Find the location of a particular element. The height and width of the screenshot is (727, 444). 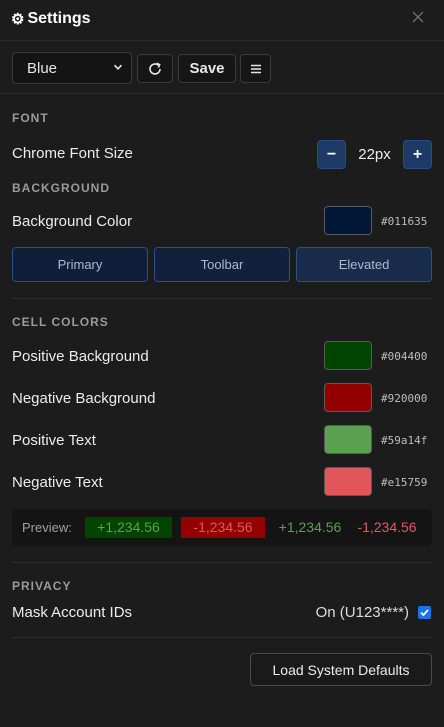

settings-toolbar: Blue Save is located at coordinates (222, 67).